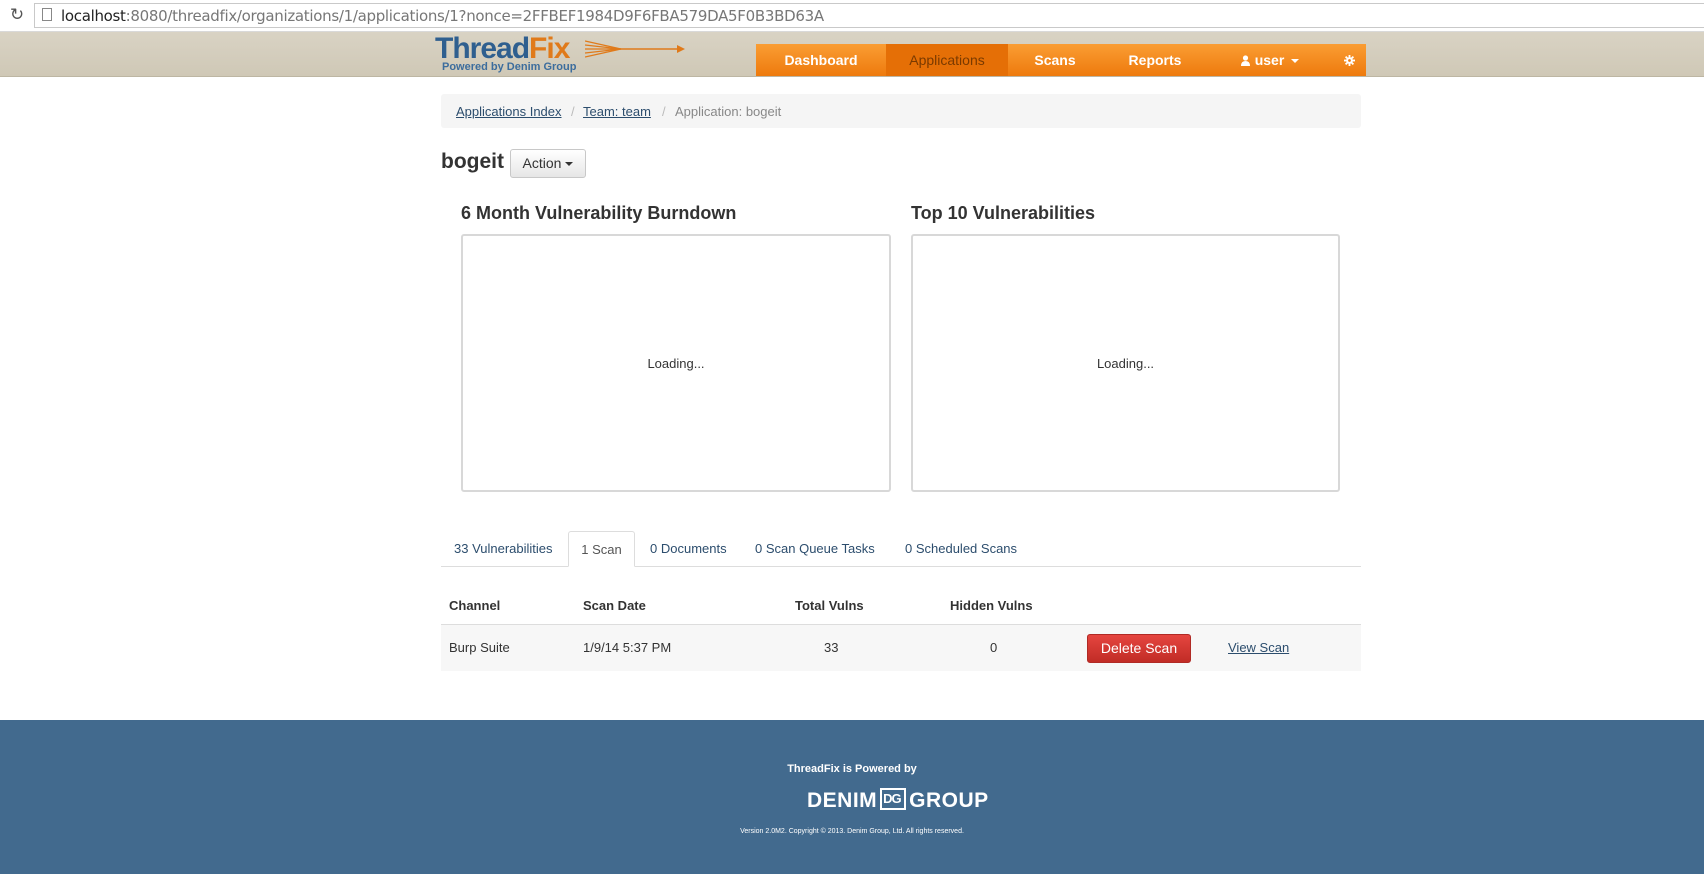 This screenshot has width=1704, height=874. What do you see at coordinates (961, 548) in the screenshot?
I see `tab-scheduled-scans: 0 Scheduled Scans` at bounding box center [961, 548].